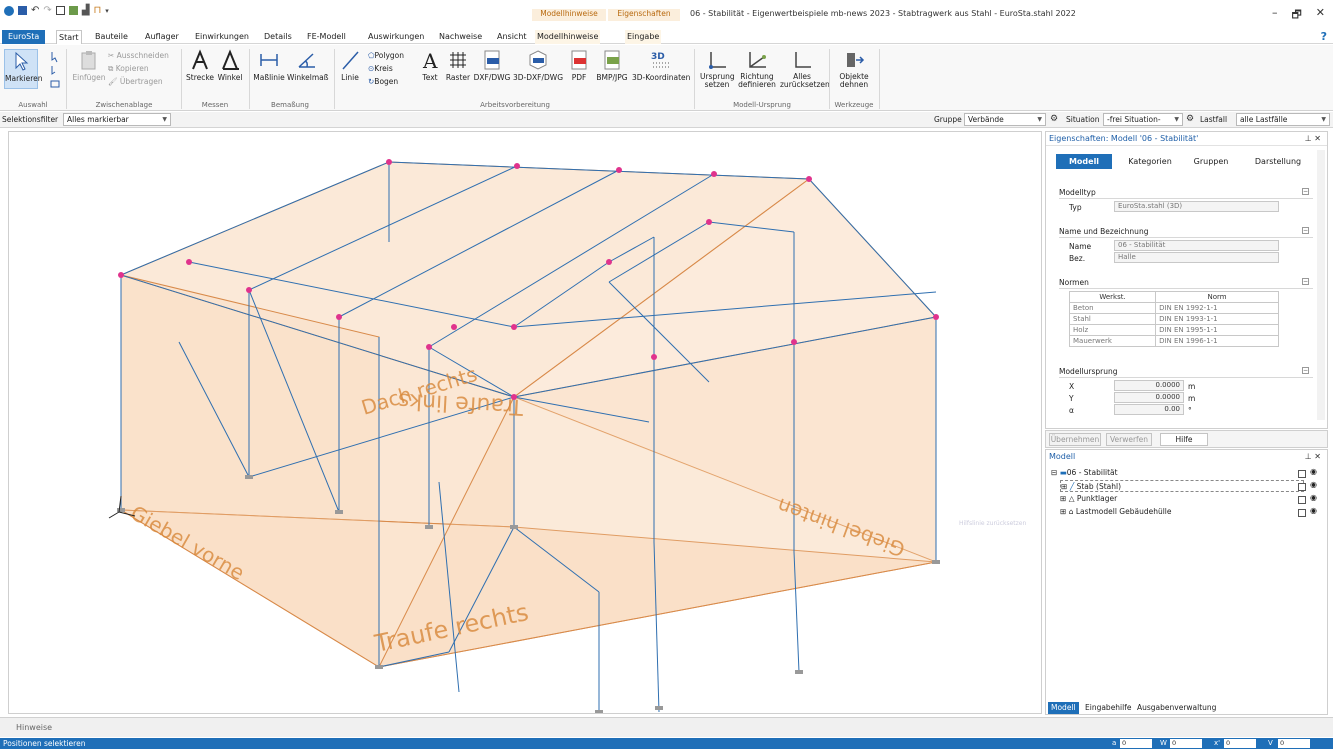 The image size is (1333, 749). Describe the element at coordinates (568, 37) in the screenshot. I see `tab-modellhinweise: Modellhinweise` at that location.